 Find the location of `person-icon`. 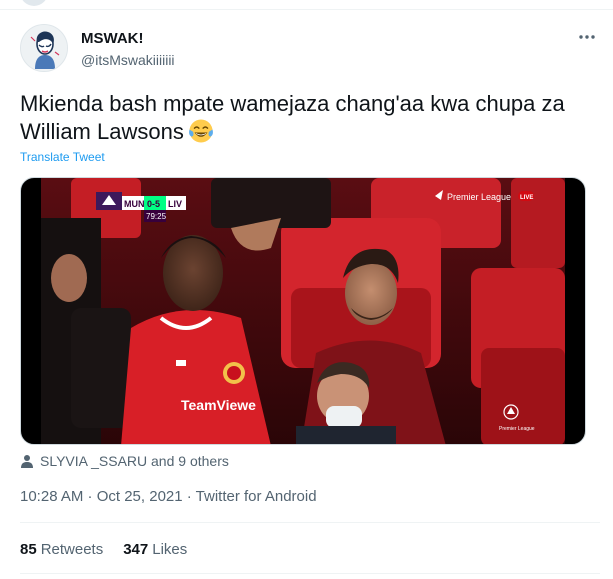

person-icon is located at coordinates (27, 461).